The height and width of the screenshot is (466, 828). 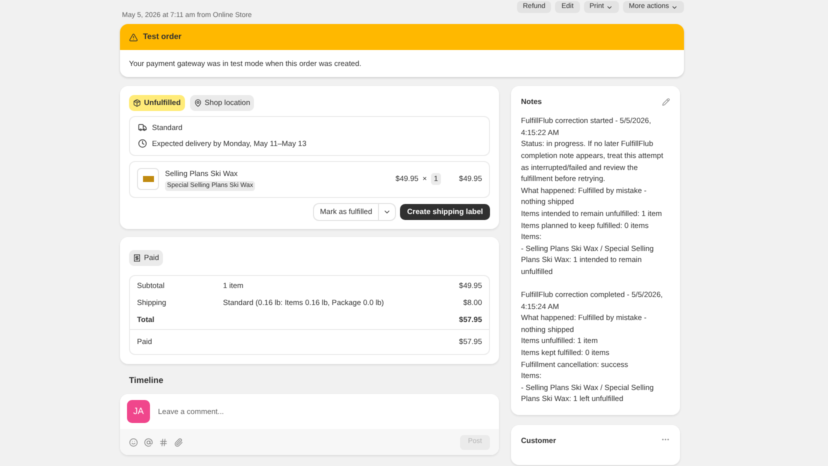 What do you see at coordinates (142, 143) in the screenshot?
I see `clock-icon` at bounding box center [142, 143].